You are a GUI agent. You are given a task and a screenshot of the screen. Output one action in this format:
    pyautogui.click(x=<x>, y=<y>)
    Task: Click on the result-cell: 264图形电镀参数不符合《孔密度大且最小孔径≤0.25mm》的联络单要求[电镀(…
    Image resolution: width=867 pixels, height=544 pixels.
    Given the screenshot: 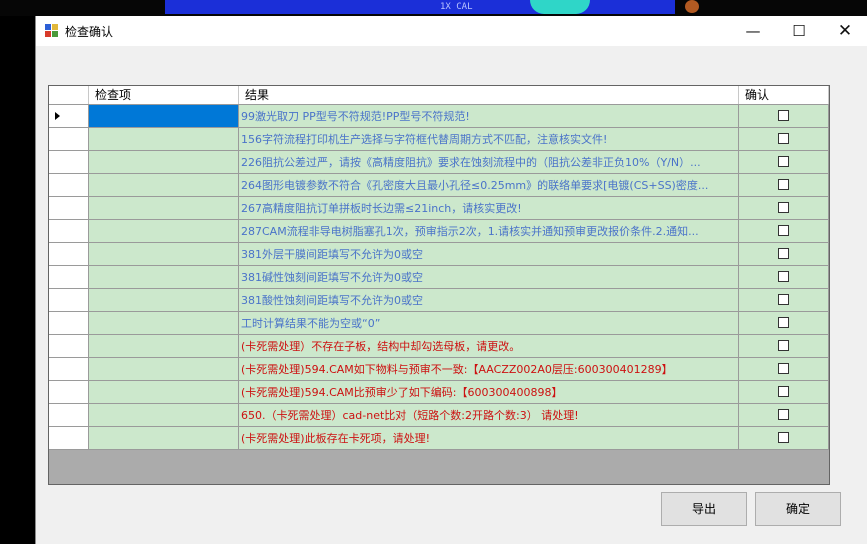 What is the action you would take?
    pyautogui.click(x=489, y=185)
    